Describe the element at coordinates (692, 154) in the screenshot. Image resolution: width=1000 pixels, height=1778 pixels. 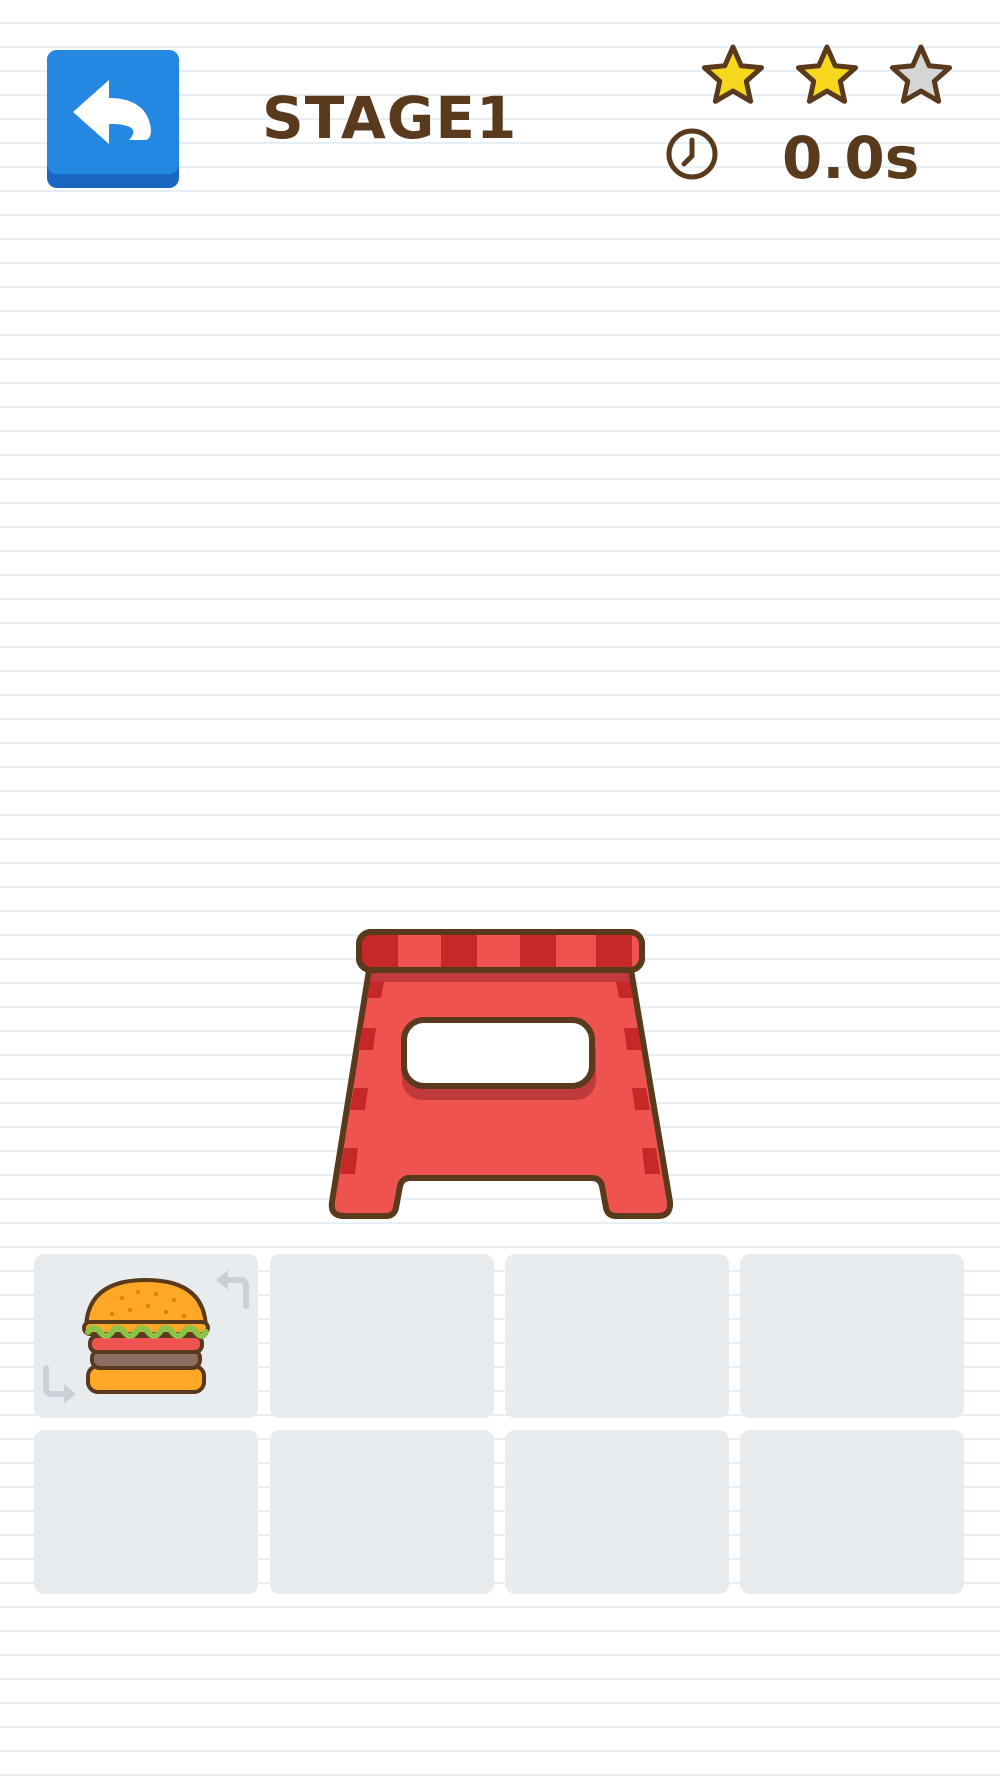
I see `clock-icon` at that location.